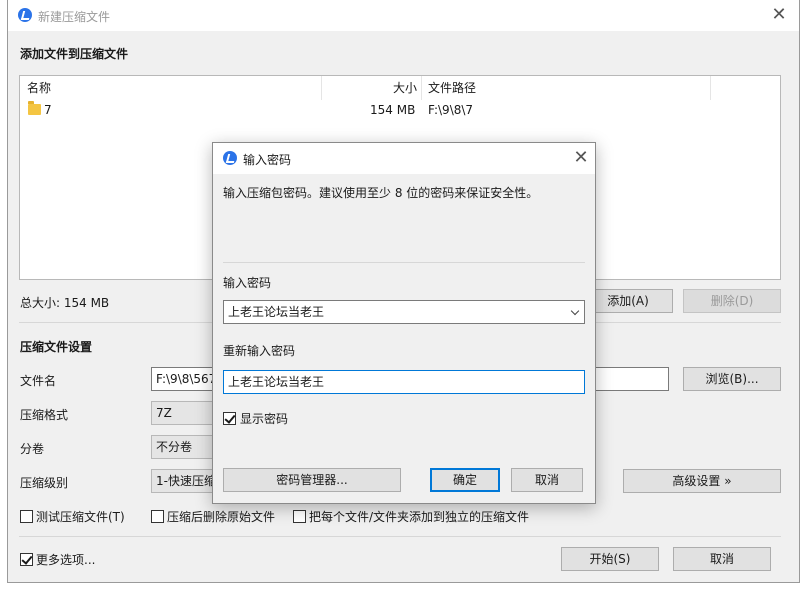  Describe the element at coordinates (575, 311) in the screenshot. I see `chevron-down-icon` at that location.